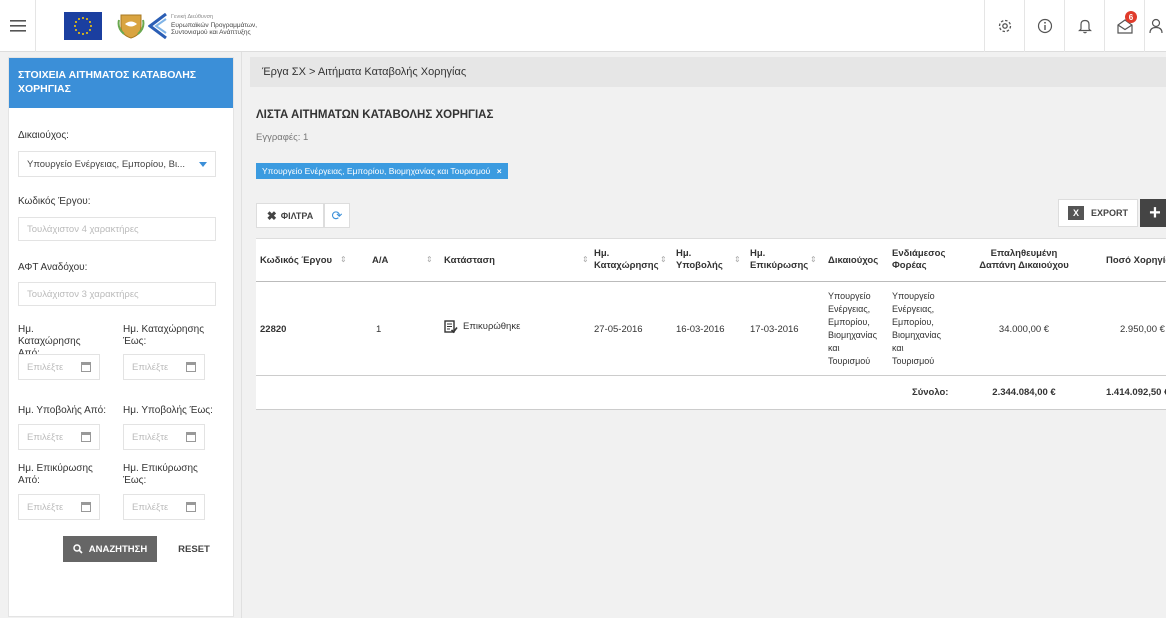 This screenshot has width=1166, height=618. Describe the element at coordinates (160, 474) in the screenshot. I see `conf-to-label: Ημ. Επικύρωσης Έως:` at that location.